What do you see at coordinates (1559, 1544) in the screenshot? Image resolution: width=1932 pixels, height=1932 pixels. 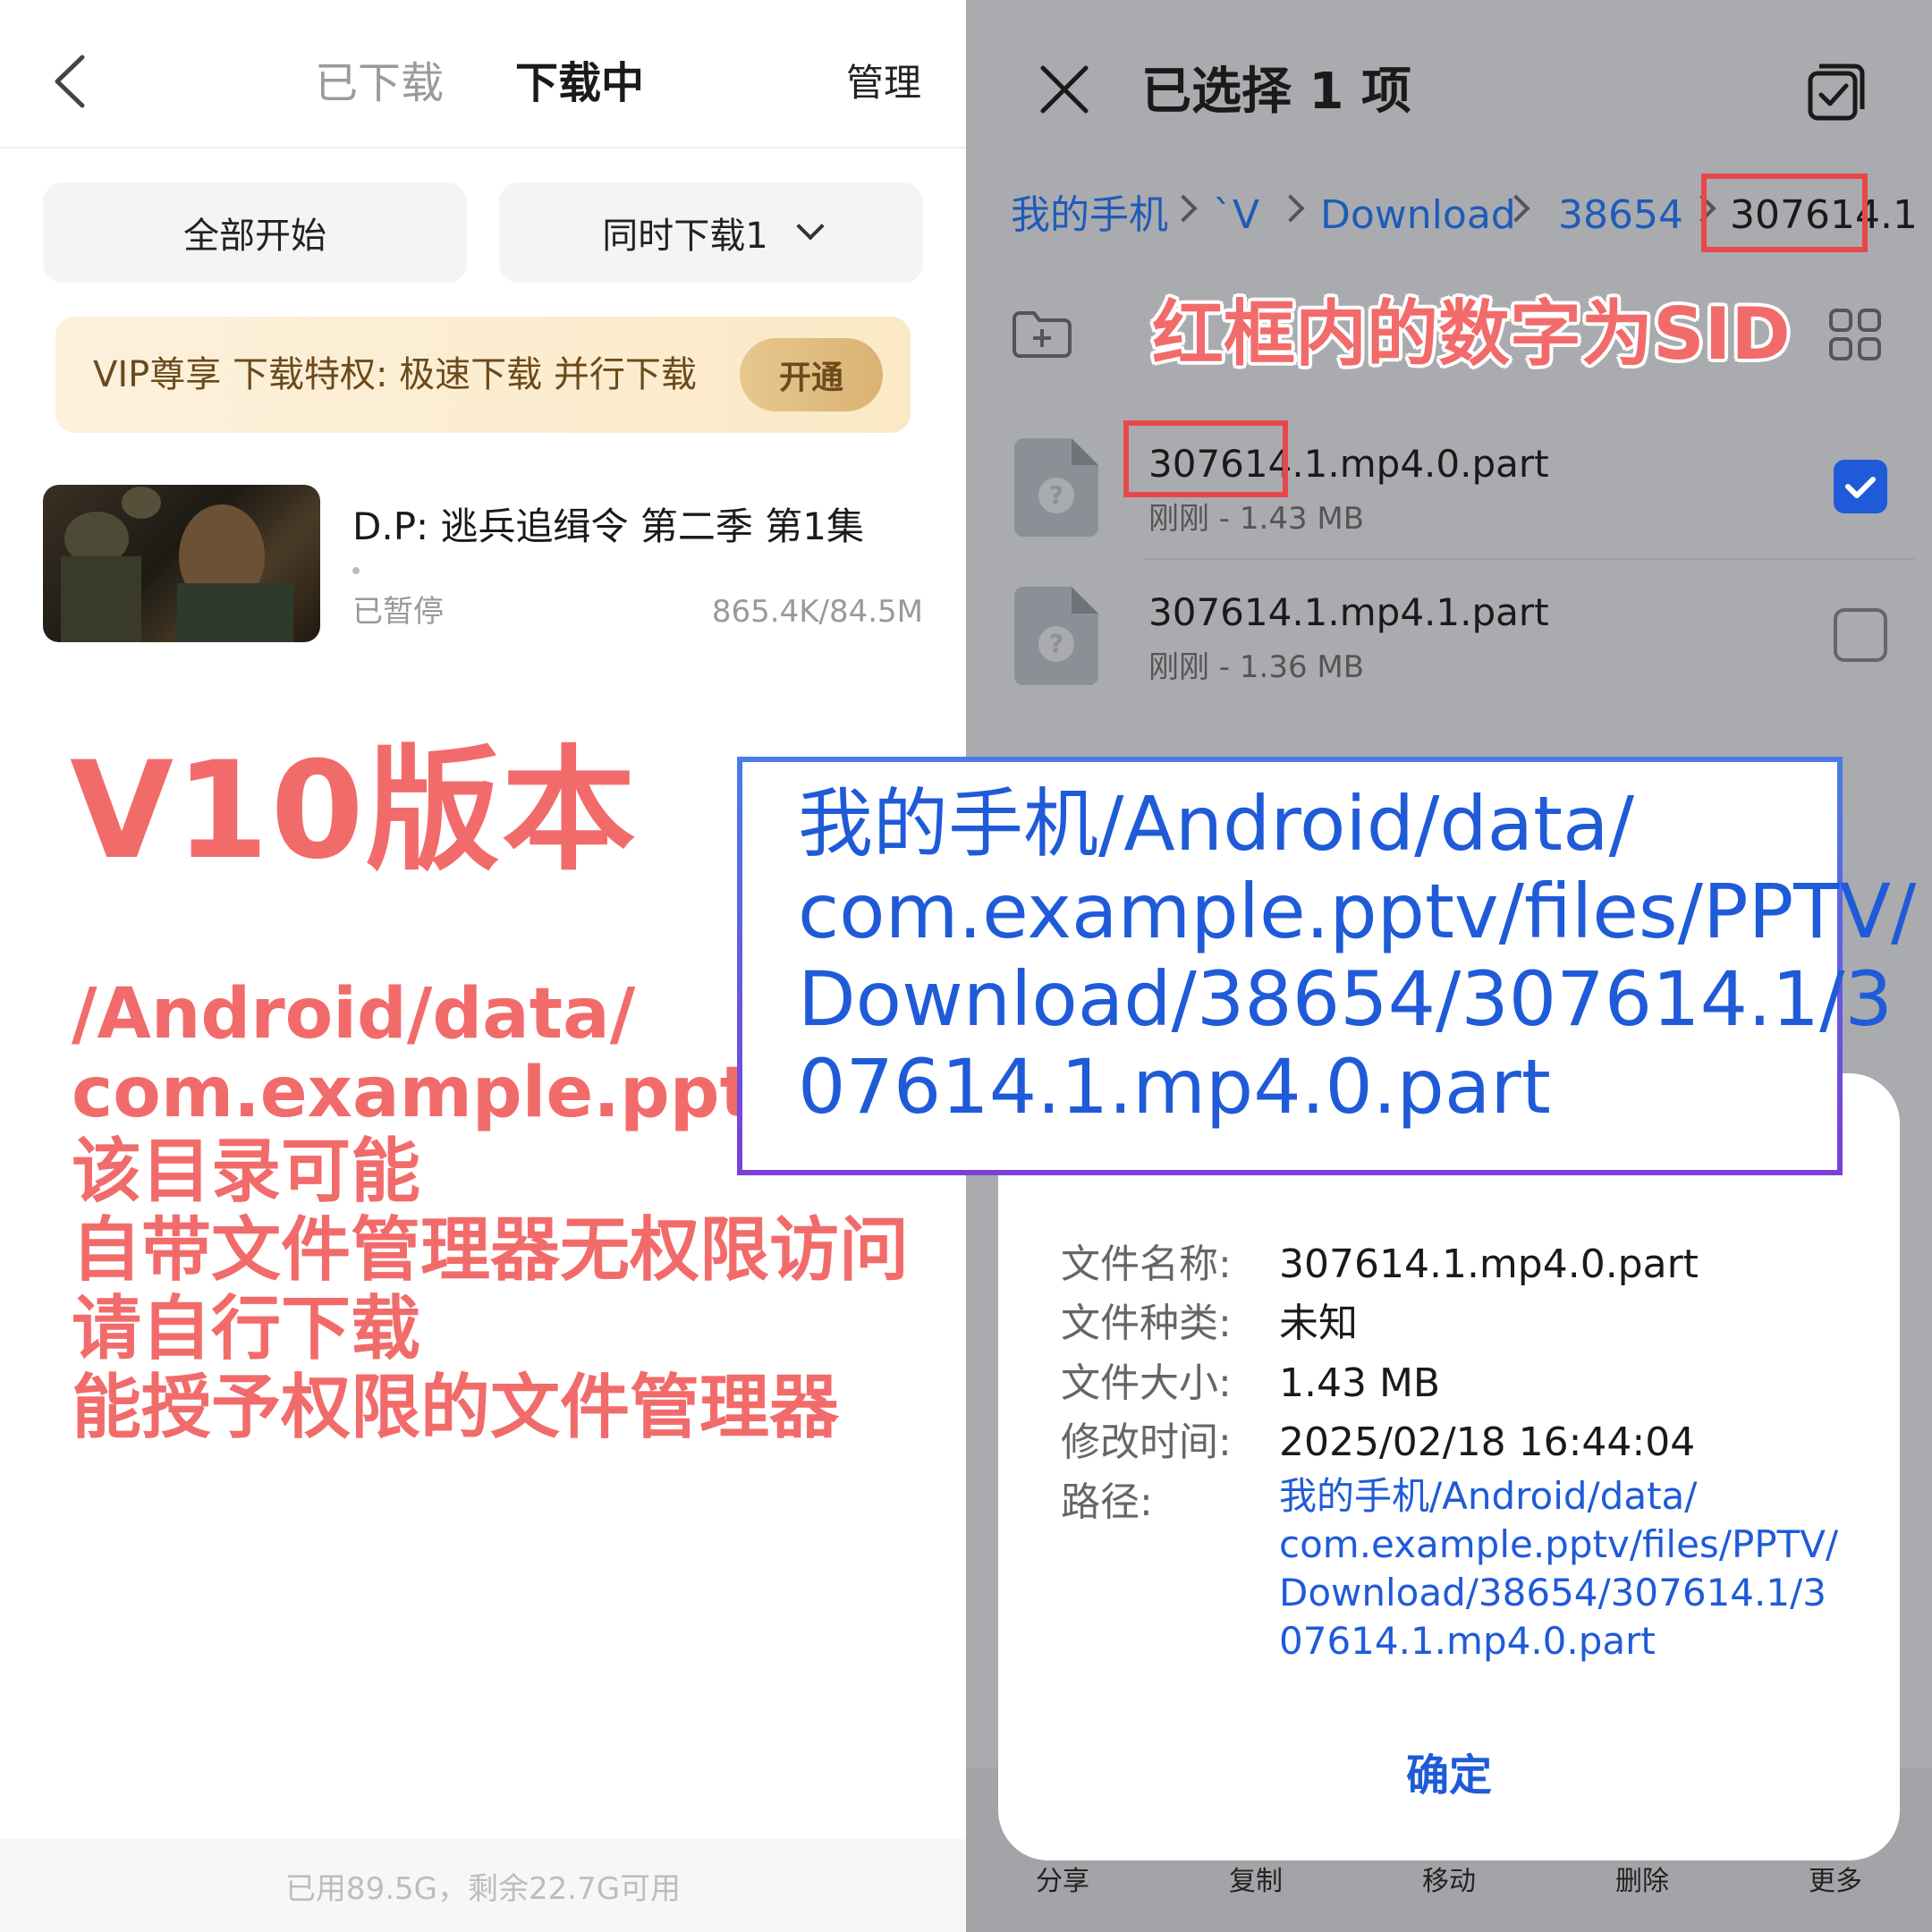 I see `path-line: com.example.pptv/files/PPTV/` at bounding box center [1559, 1544].